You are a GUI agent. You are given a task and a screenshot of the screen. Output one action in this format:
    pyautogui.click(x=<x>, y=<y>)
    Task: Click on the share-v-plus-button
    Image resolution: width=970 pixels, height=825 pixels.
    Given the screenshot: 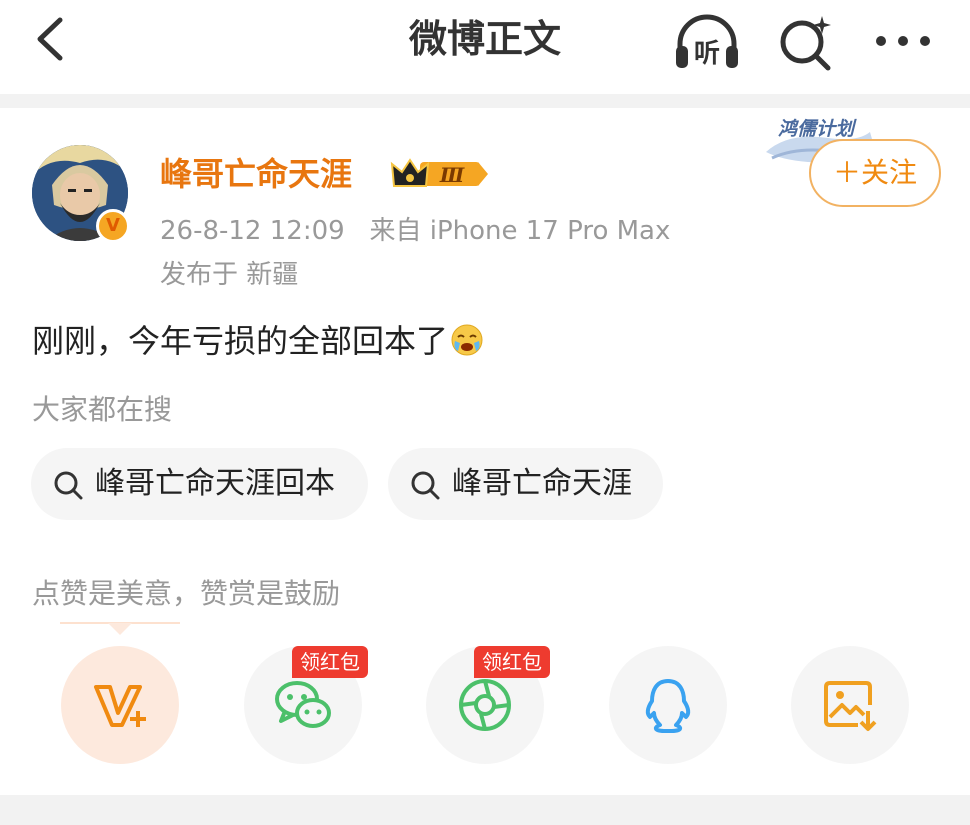 What is the action you would take?
    pyautogui.click(x=120, y=705)
    